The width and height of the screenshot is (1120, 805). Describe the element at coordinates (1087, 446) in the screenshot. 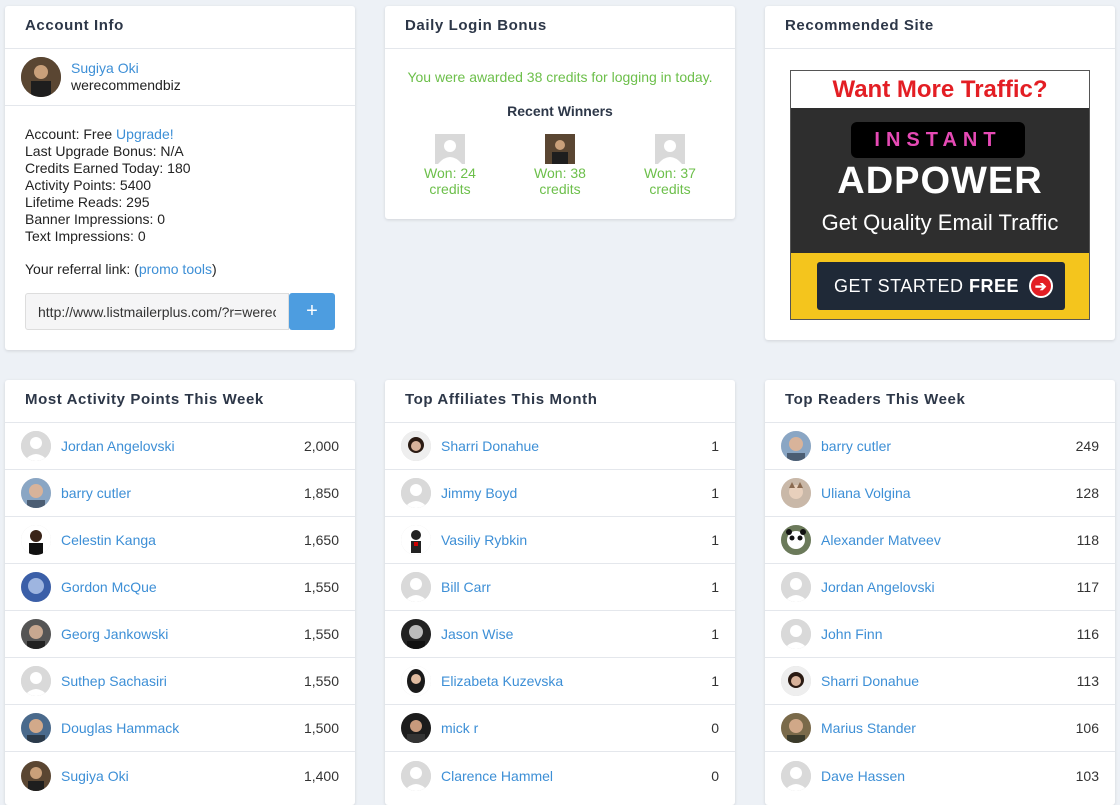

I see `reads-value: 249` at that location.